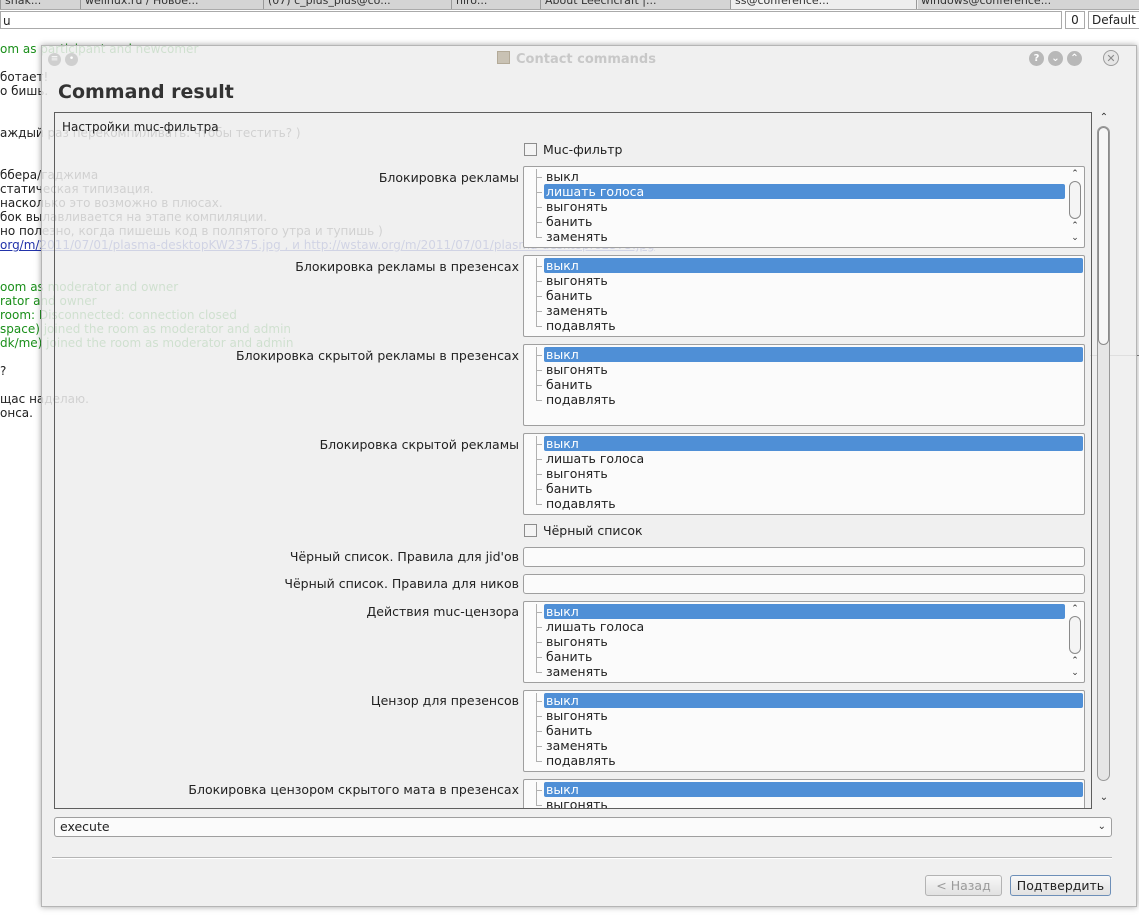 The width and height of the screenshot is (1139, 922). I want to click on page-title: Command result, so click(146, 92).